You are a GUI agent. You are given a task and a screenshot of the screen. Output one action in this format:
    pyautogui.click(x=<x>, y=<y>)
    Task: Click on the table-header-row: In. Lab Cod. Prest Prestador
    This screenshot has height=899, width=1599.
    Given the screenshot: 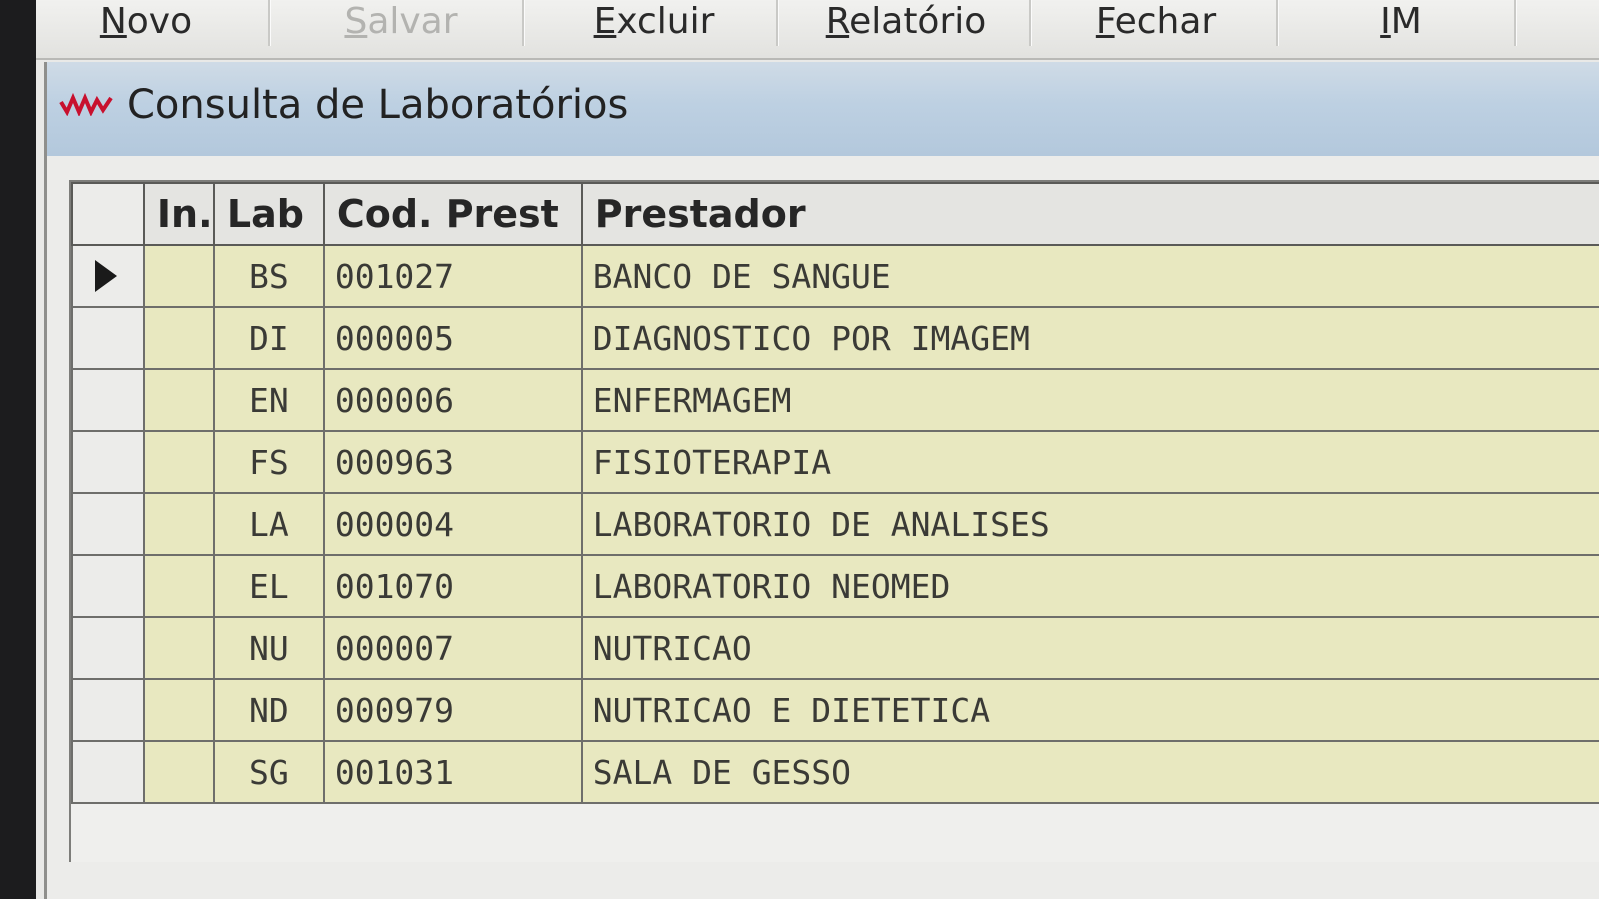 What is the action you would take?
    pyautogui.click(x=835, y=214)
    